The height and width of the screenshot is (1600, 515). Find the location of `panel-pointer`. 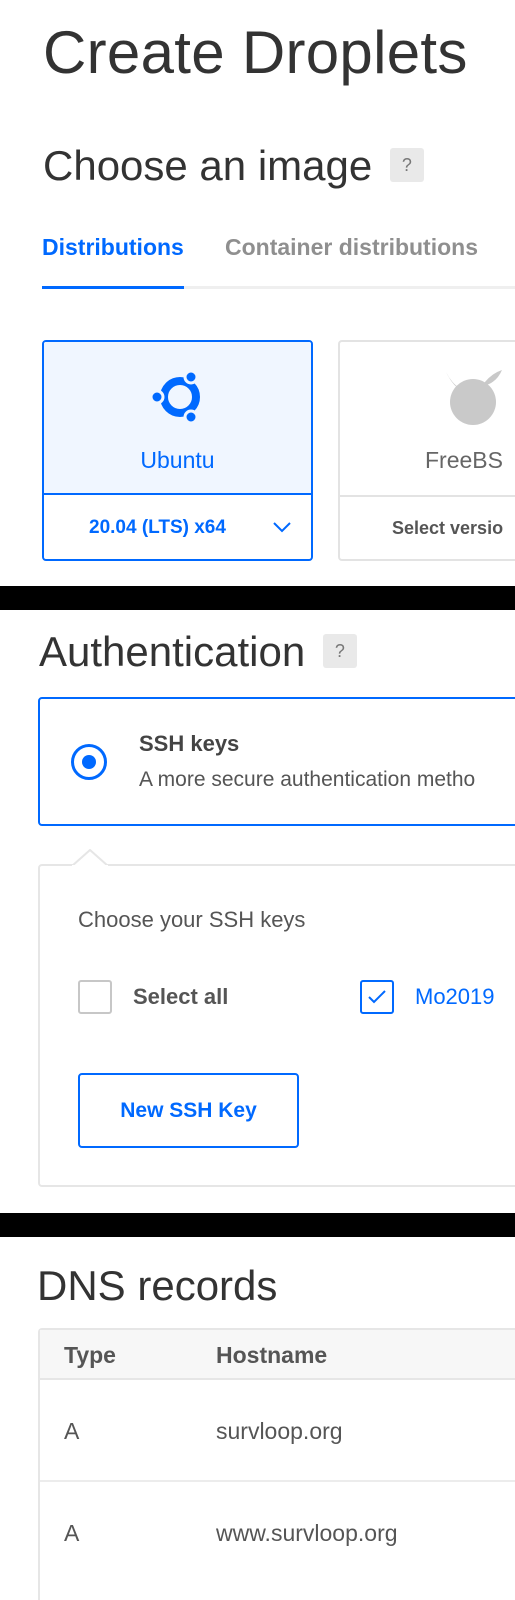

panel-pointer is located at coordinates (90, 858).